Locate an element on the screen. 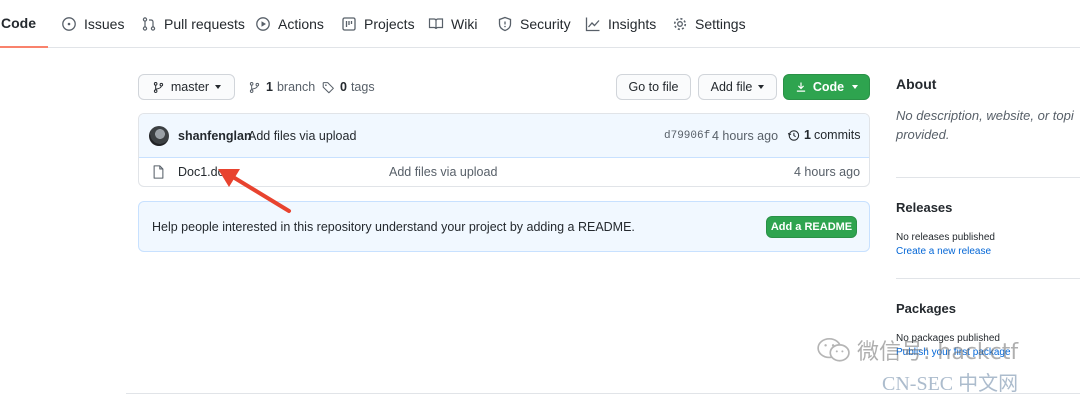 The image size is (1080, 396). tab-security-label: Security is located at coordinates (545, 24).